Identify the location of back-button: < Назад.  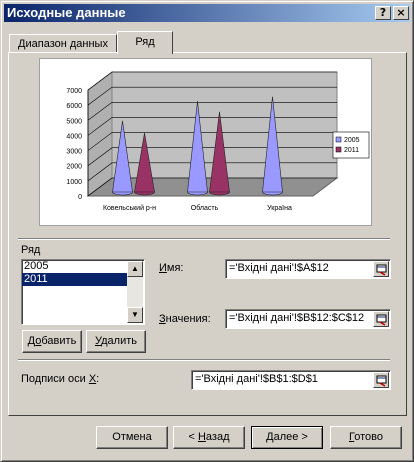
(209, 437).